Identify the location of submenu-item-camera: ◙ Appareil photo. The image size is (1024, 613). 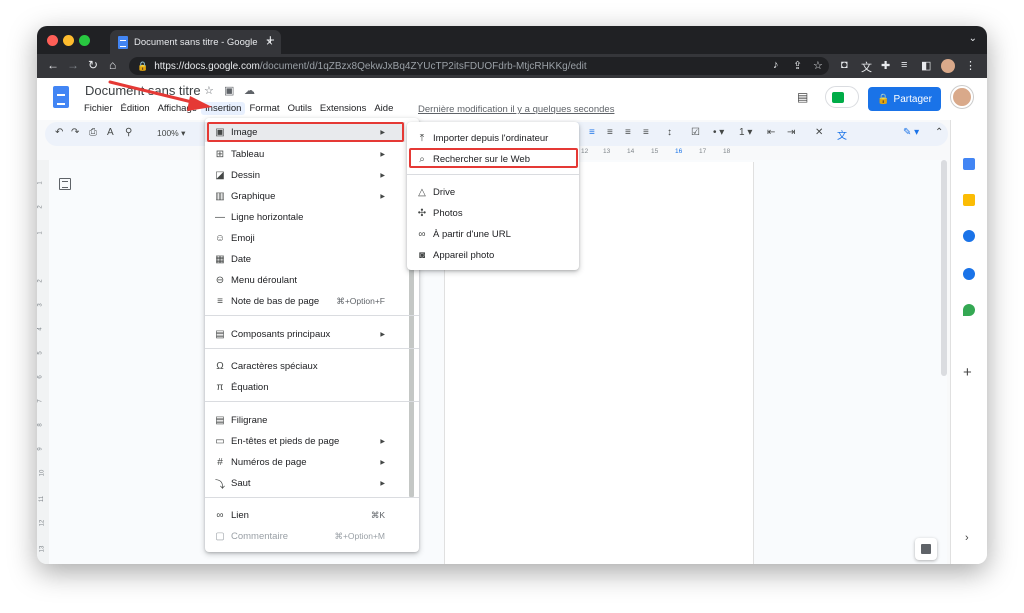
(493, 255).